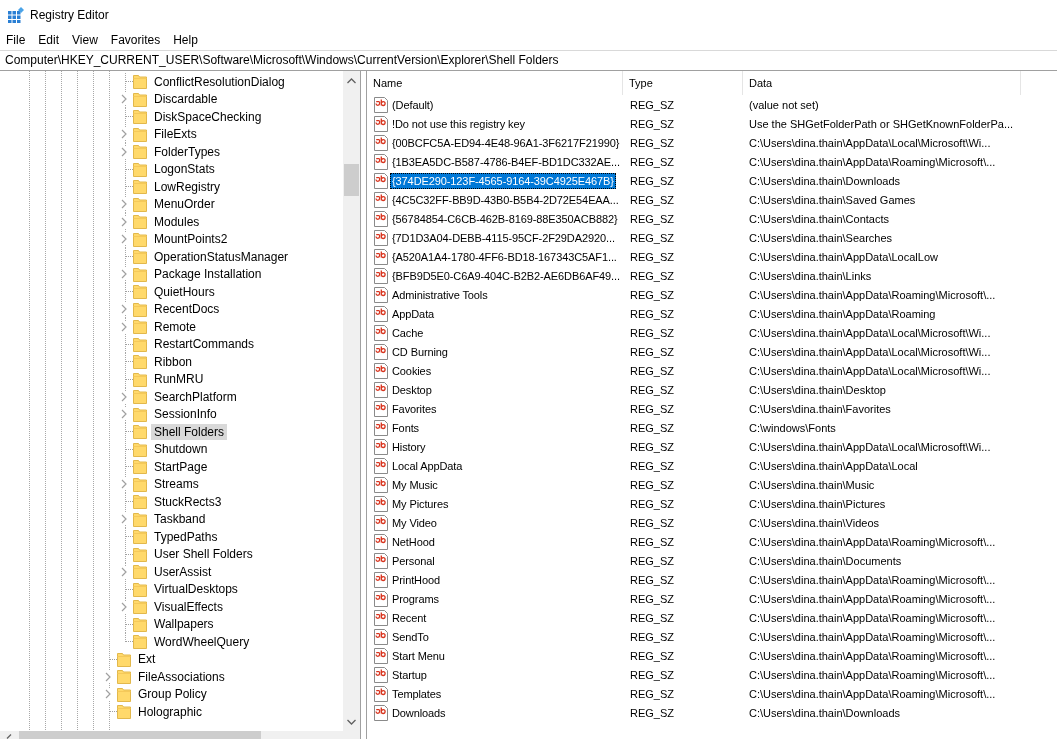 The width and height of the screenshot is (1057, 739). What do you see at coordinates (409, 674) in the screenshot?
I see `value-name: Startup` at bounding box center [409, 674].